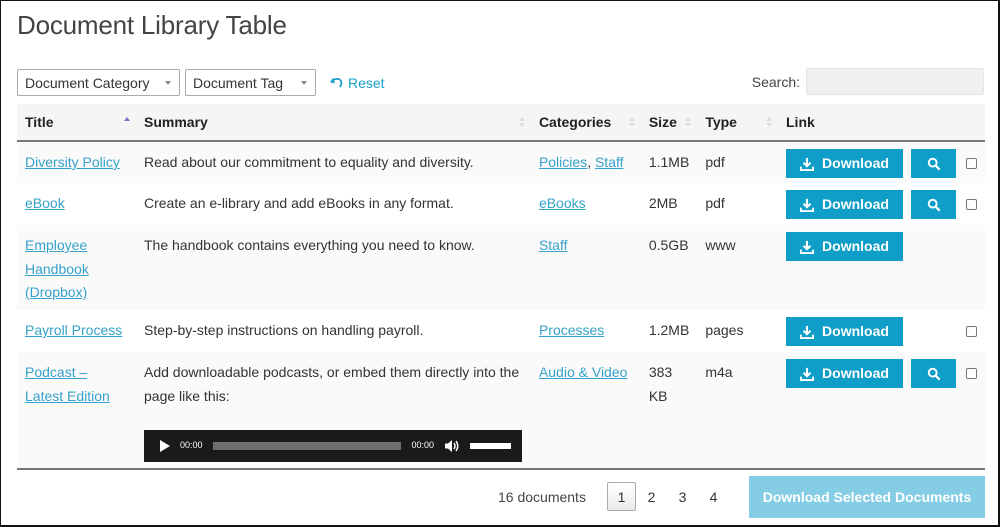 The image size is (1000, 527). I want to click on cell-size: 1.2MB, so click(669, 330).